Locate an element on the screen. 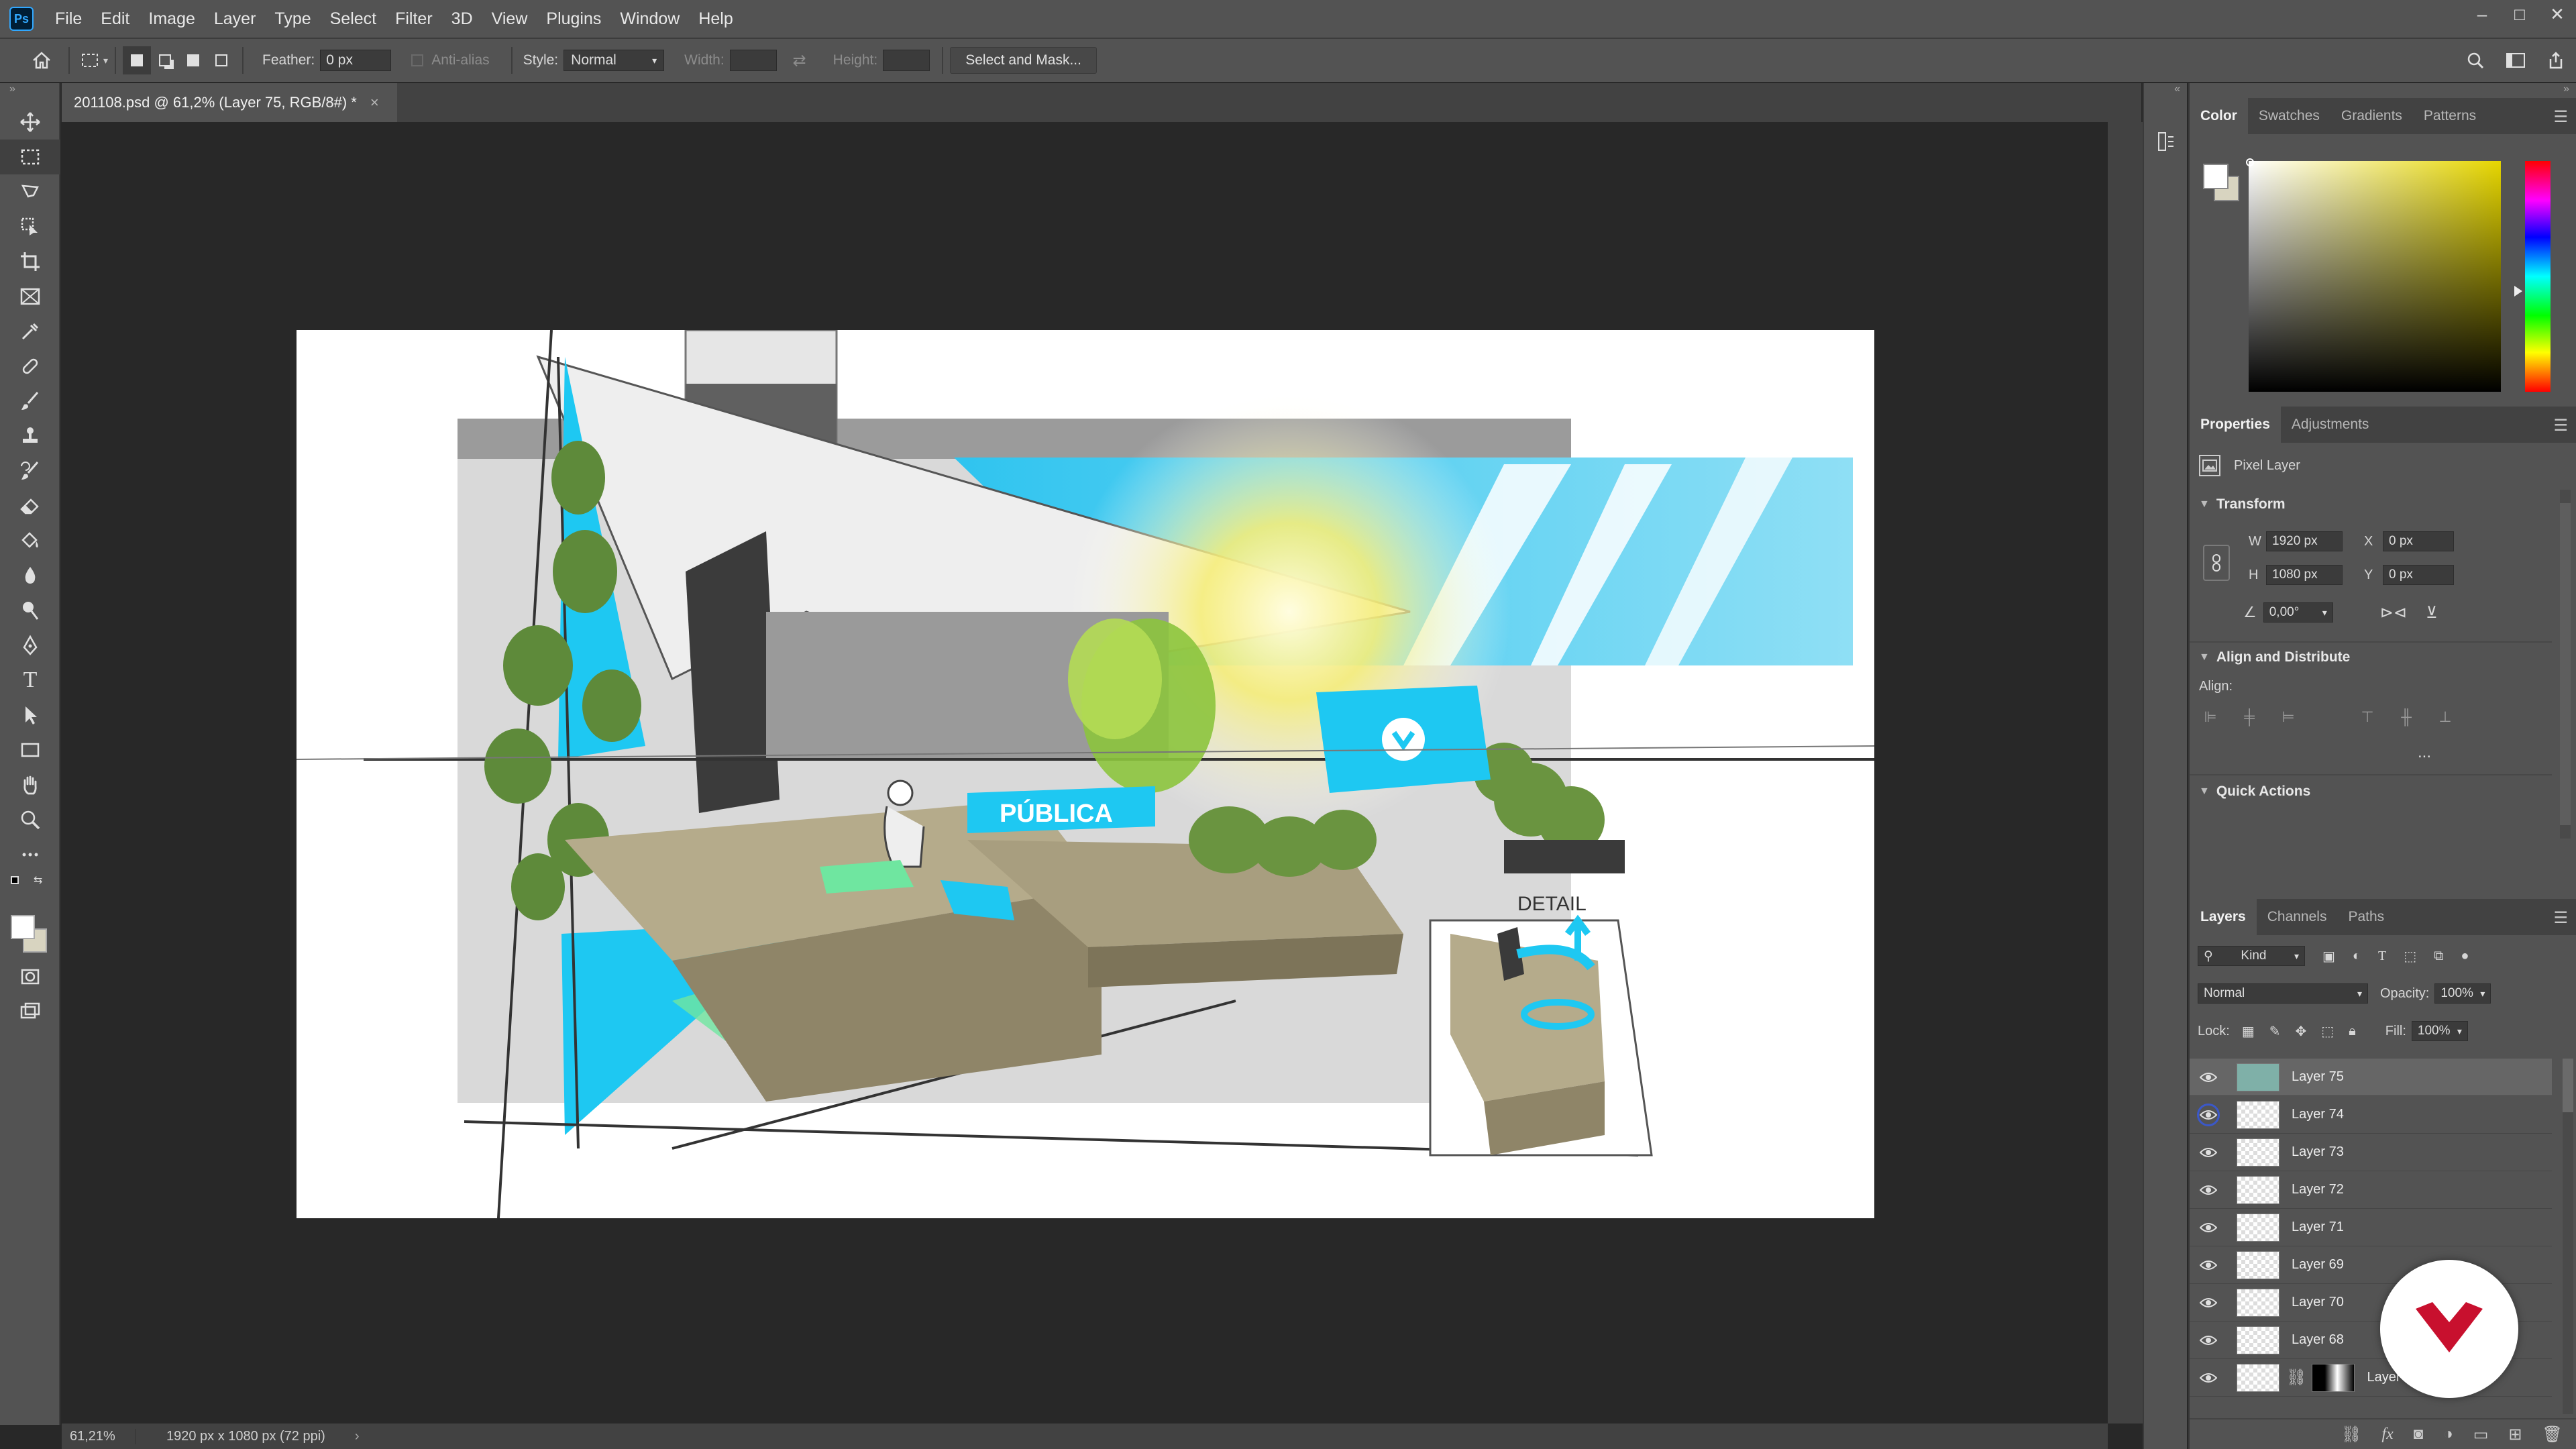  align-right-icon: ⊨ is located at coordinates (2288, 717).